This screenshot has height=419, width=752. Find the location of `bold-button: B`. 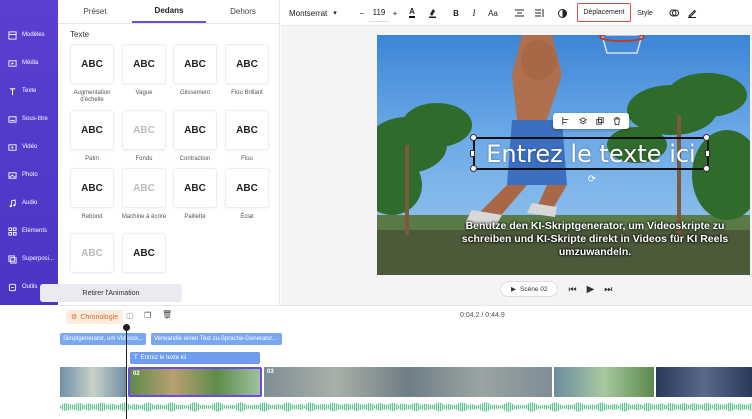

bold-button: B is located at coordinates (456, 13).